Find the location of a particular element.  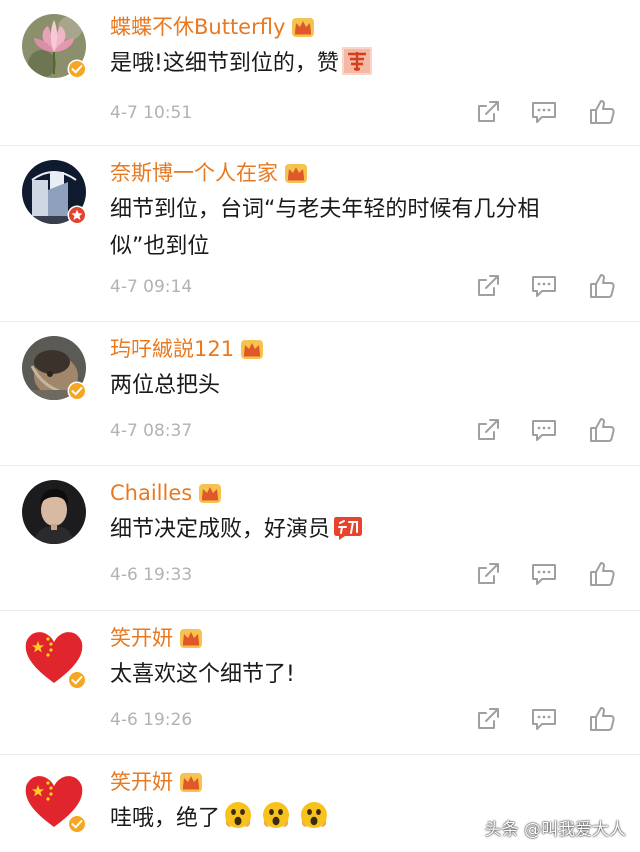

watermark: 头条 @叫我爱大人 is located at coordinates (555, 830).